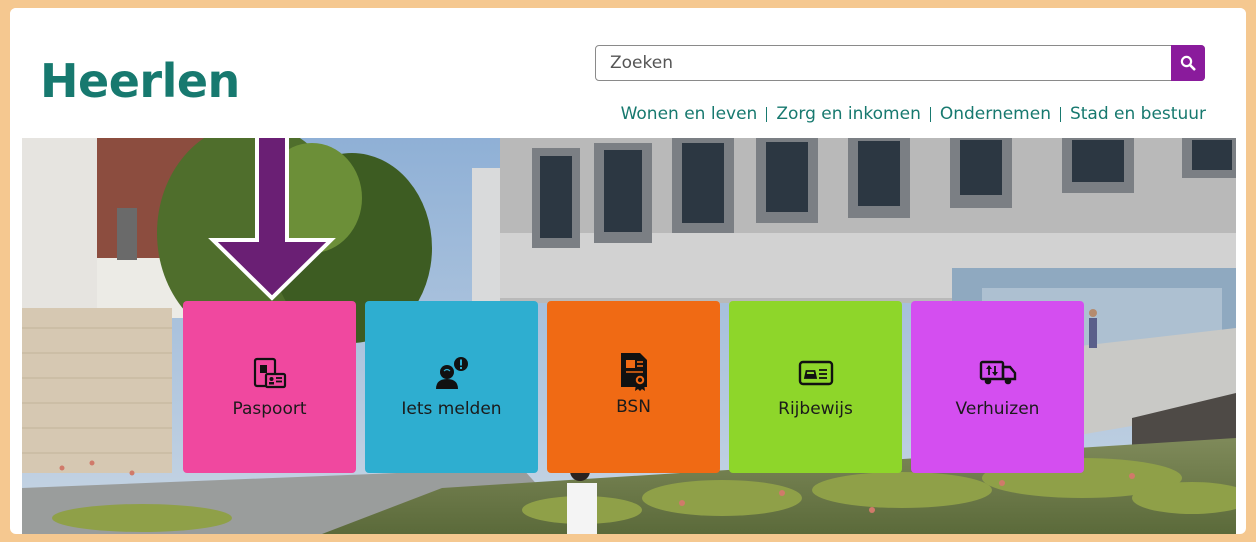  I want to click on search-bar, so click(900, 63).